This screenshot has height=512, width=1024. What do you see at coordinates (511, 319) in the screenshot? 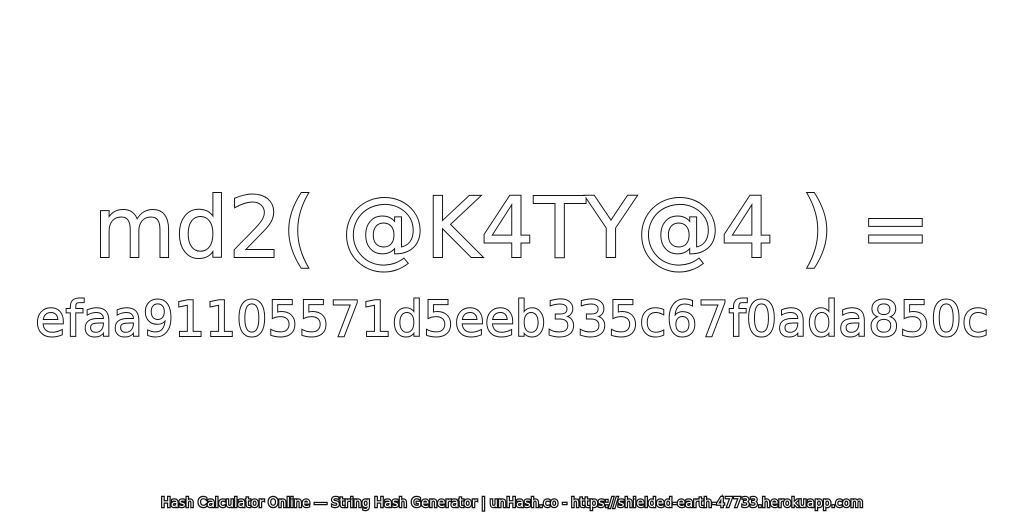
I see `hash-result: efaa91105571d5eeb335c67f0ada850c` at bounding box center [511, 319].